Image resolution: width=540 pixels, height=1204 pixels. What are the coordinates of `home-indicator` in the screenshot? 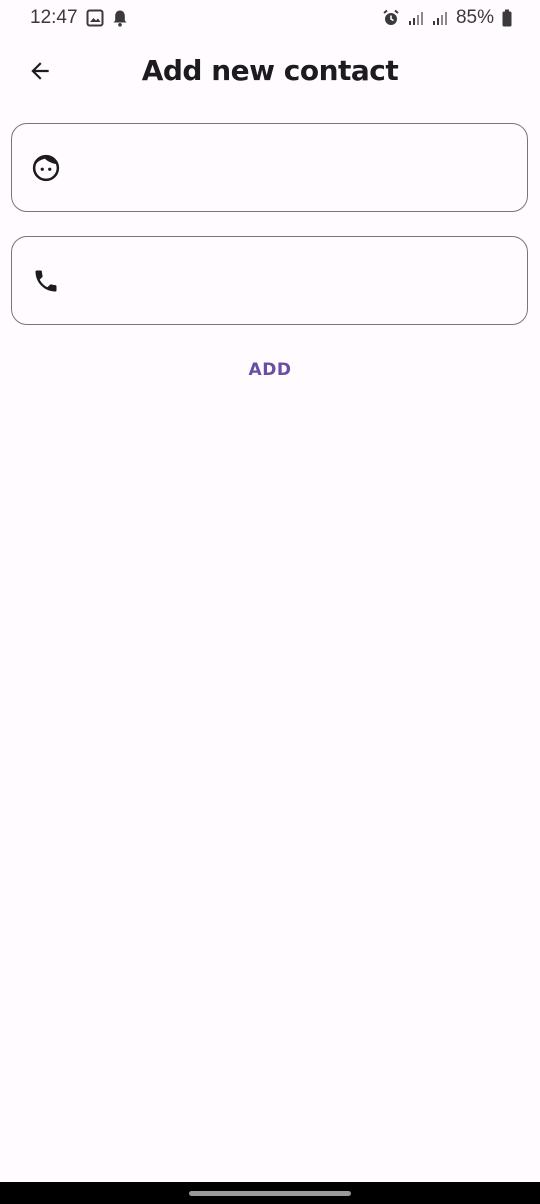 It's located at (270, 1193).